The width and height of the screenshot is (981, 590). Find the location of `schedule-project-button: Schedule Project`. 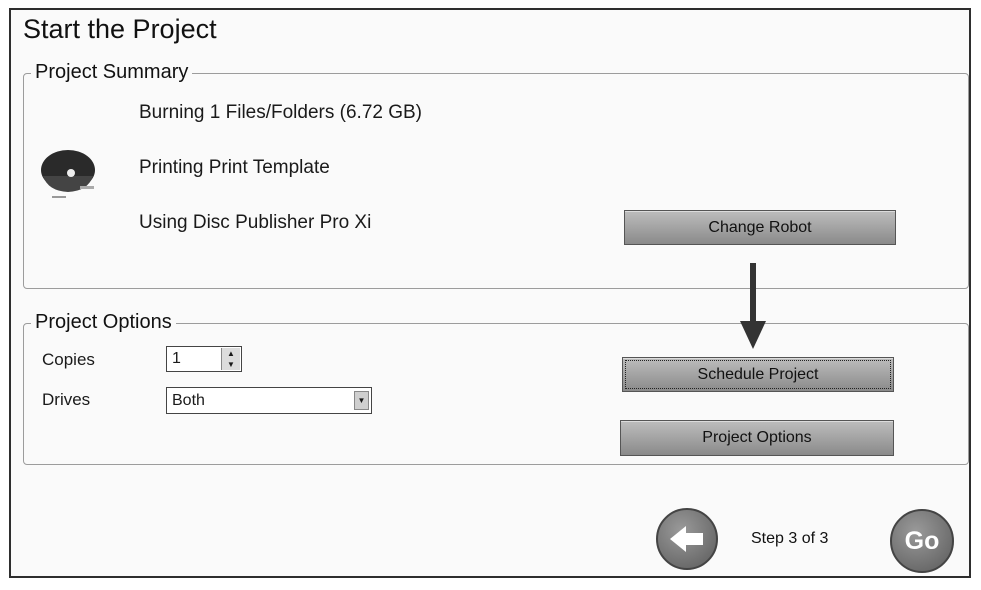

schedule-project-button: Schedule Project is located at coordinates (758, 374).